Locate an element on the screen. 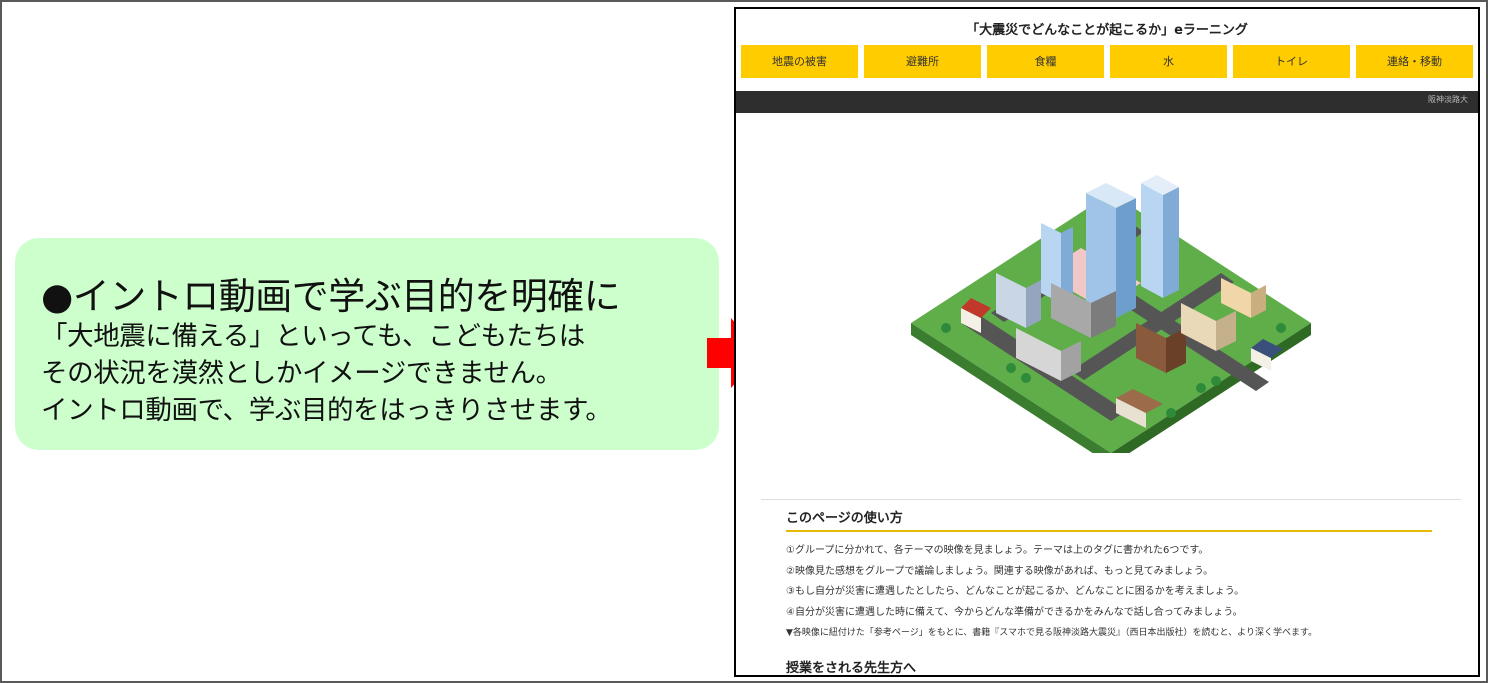 The height and width of the screenshot is (683, 1488). tab-shelter: 避難所 is located at coordinates (922, 61).